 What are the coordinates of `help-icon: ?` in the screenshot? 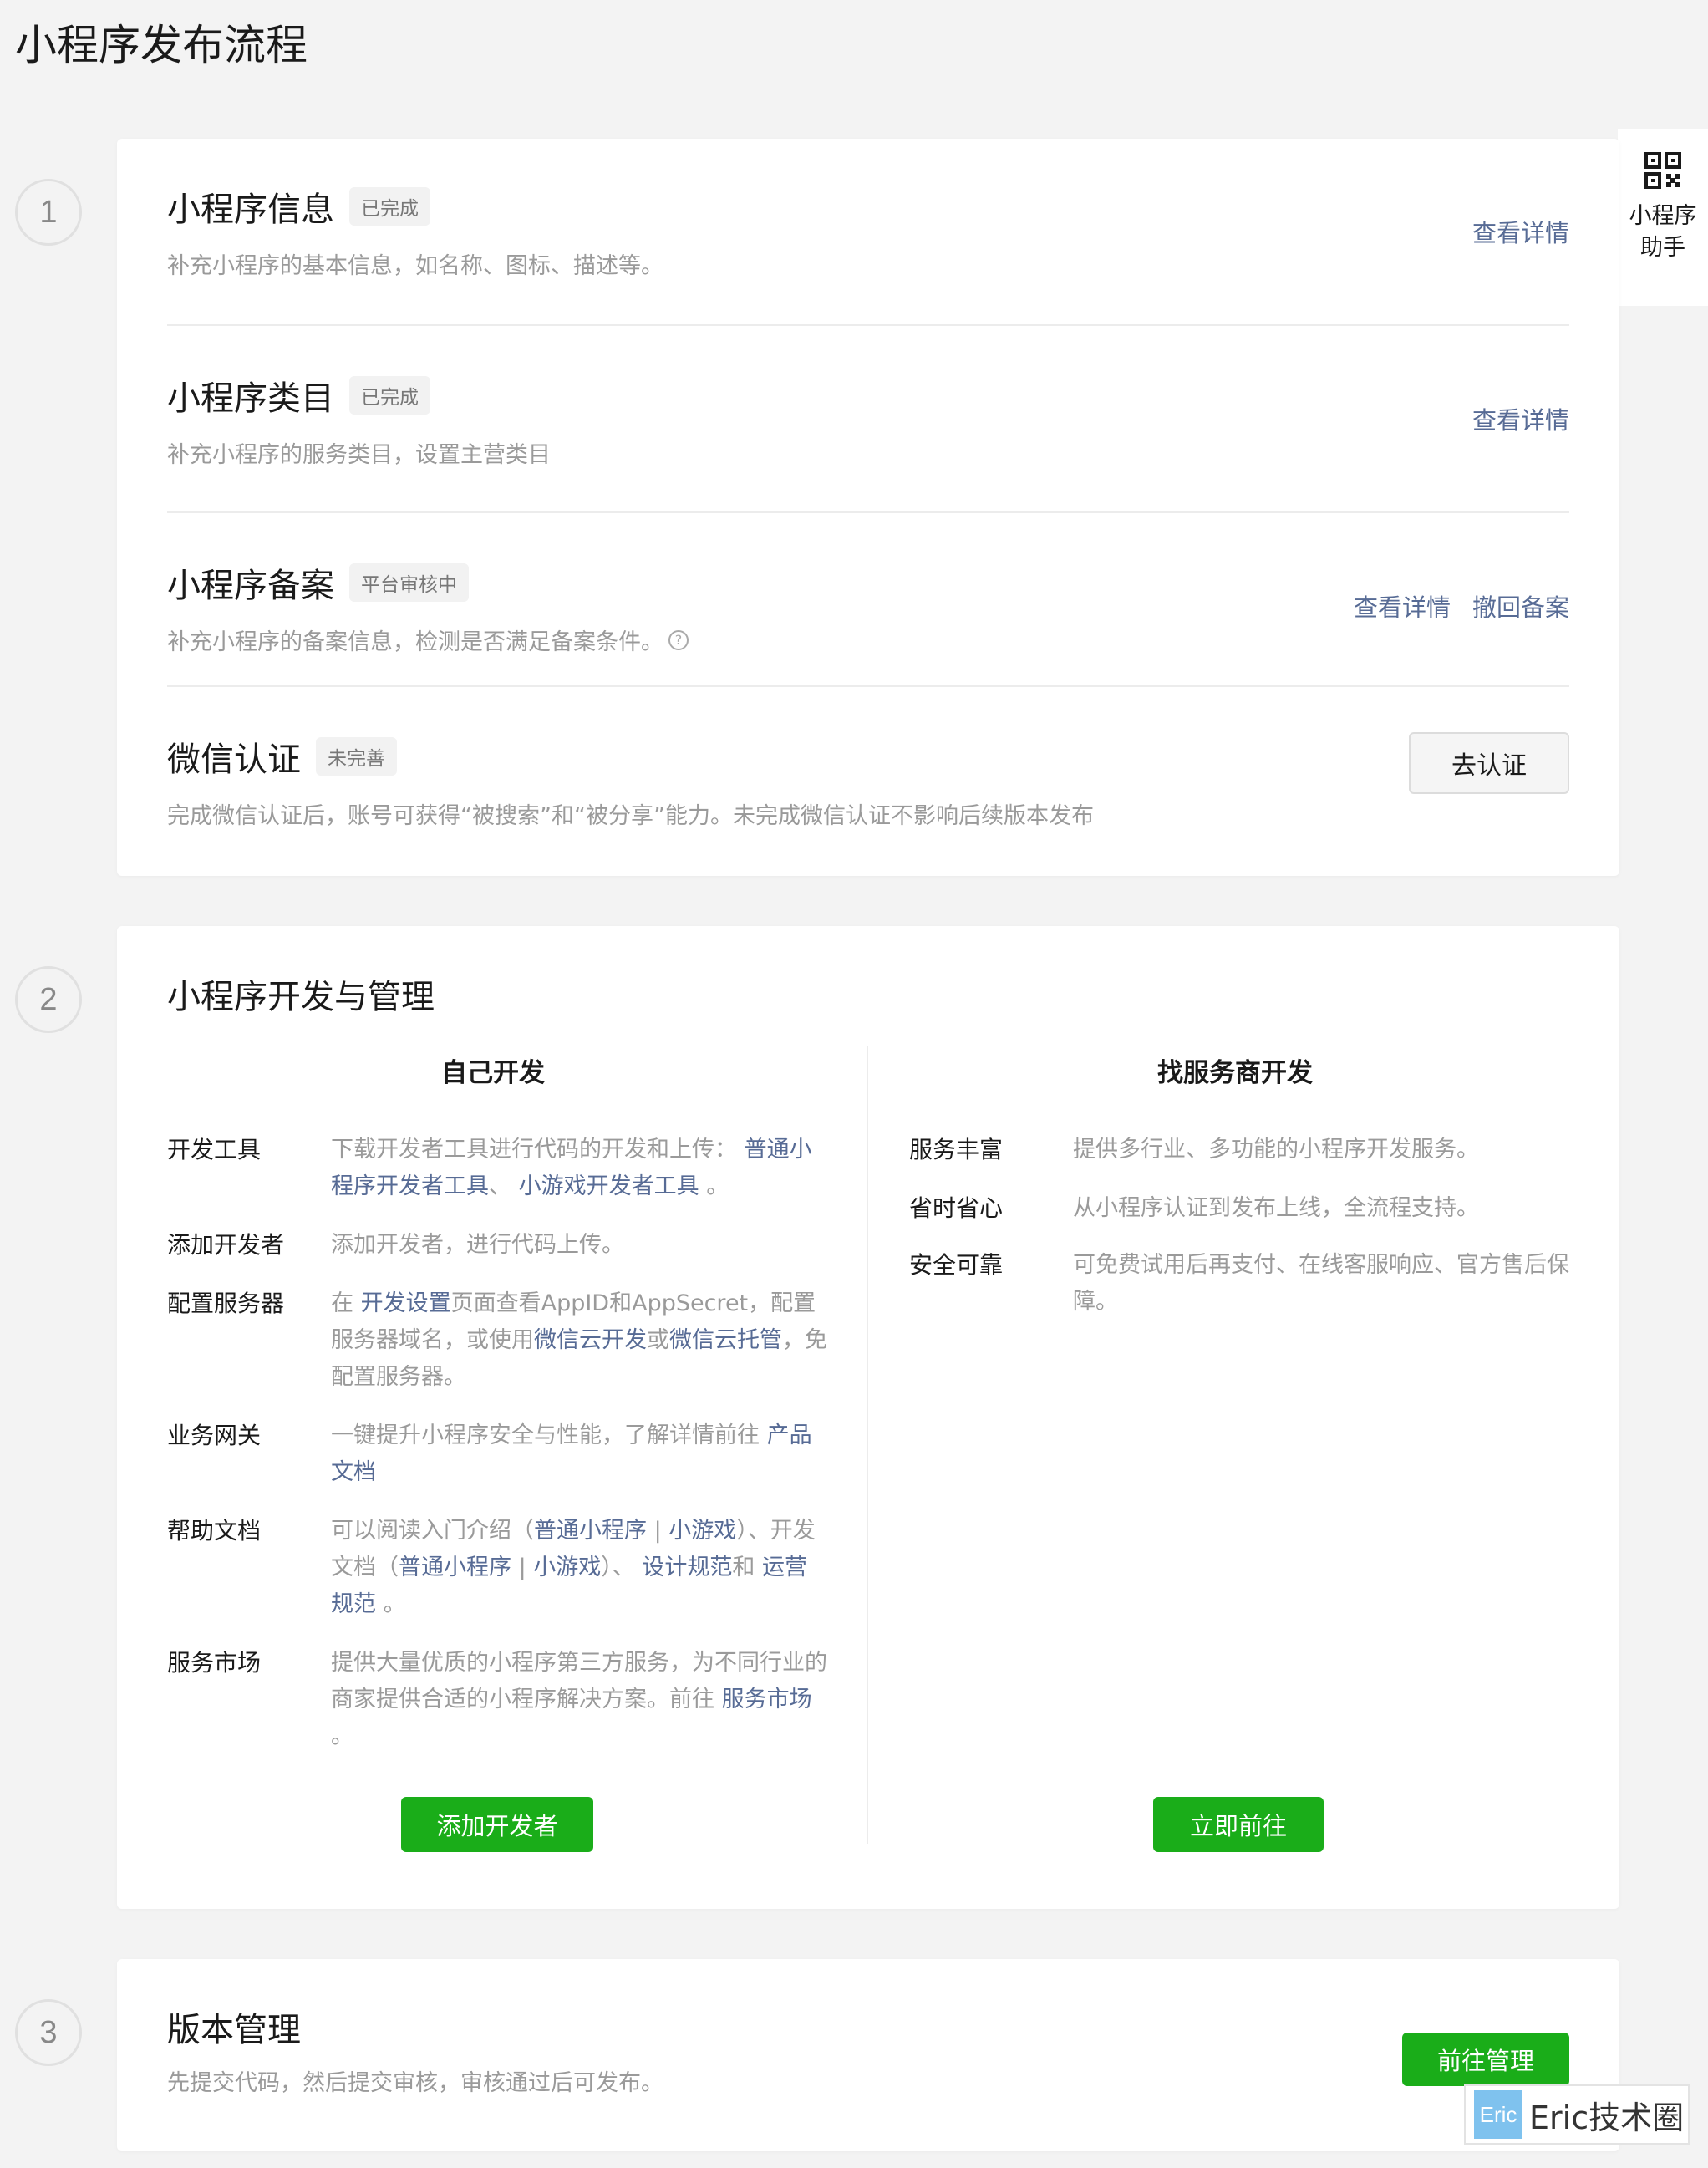 It's located at (678, 639).